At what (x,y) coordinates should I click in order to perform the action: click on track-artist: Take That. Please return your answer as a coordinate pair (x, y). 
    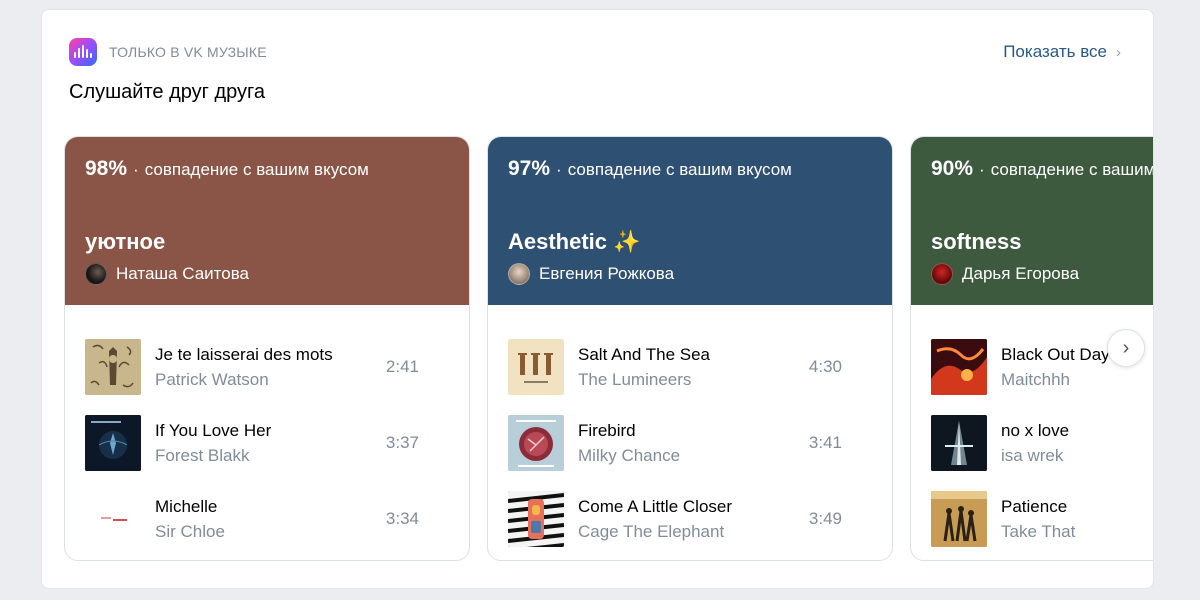
    Looking at the image, I should click on (1077, 532).